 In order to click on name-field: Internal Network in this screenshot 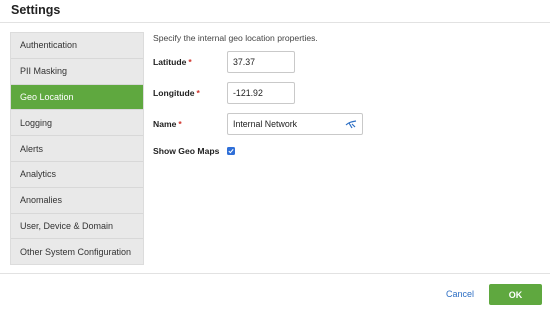, I will do `click(295, 124)`.